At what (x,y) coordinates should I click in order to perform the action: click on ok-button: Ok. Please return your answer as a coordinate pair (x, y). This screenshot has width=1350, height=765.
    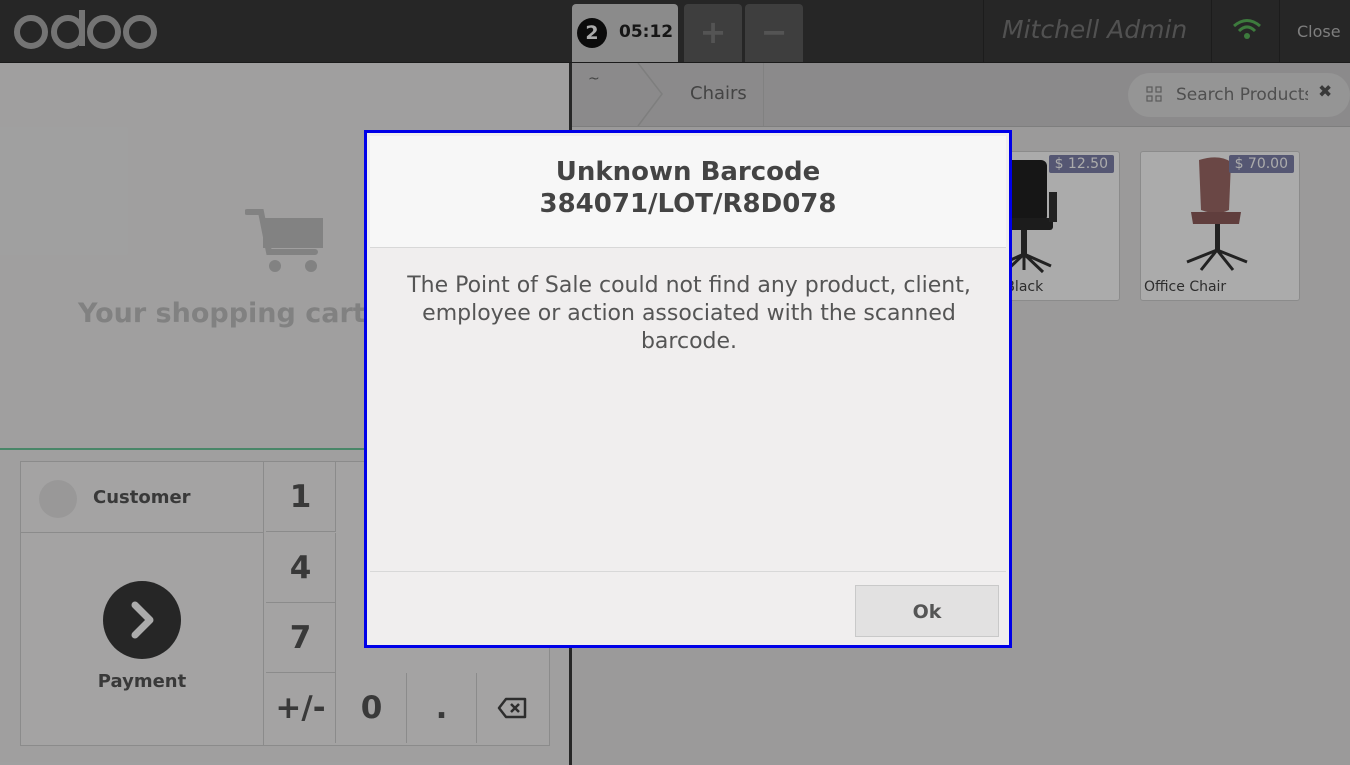
    Looking at the image, I should click on (927, 611).